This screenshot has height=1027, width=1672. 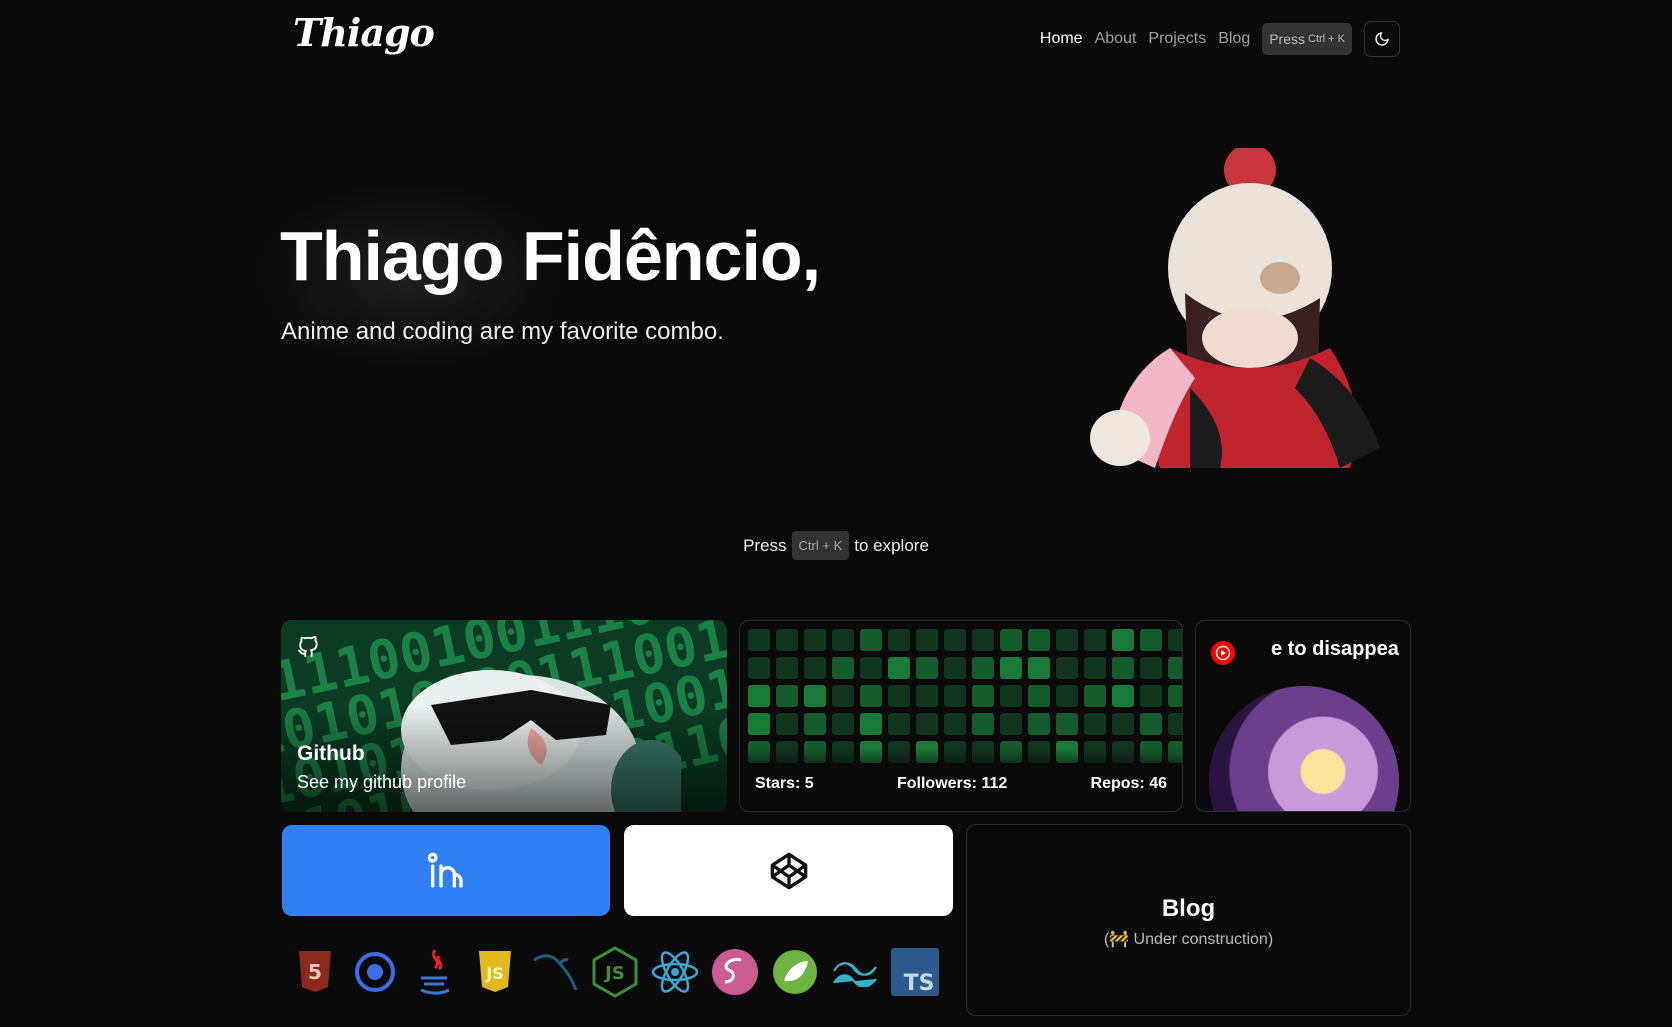 What do you see at coordinates (1326, 39) in the screenshot?
I see `command-button-shortcut: Ctrl + K` at bounding box center [1326, 39].